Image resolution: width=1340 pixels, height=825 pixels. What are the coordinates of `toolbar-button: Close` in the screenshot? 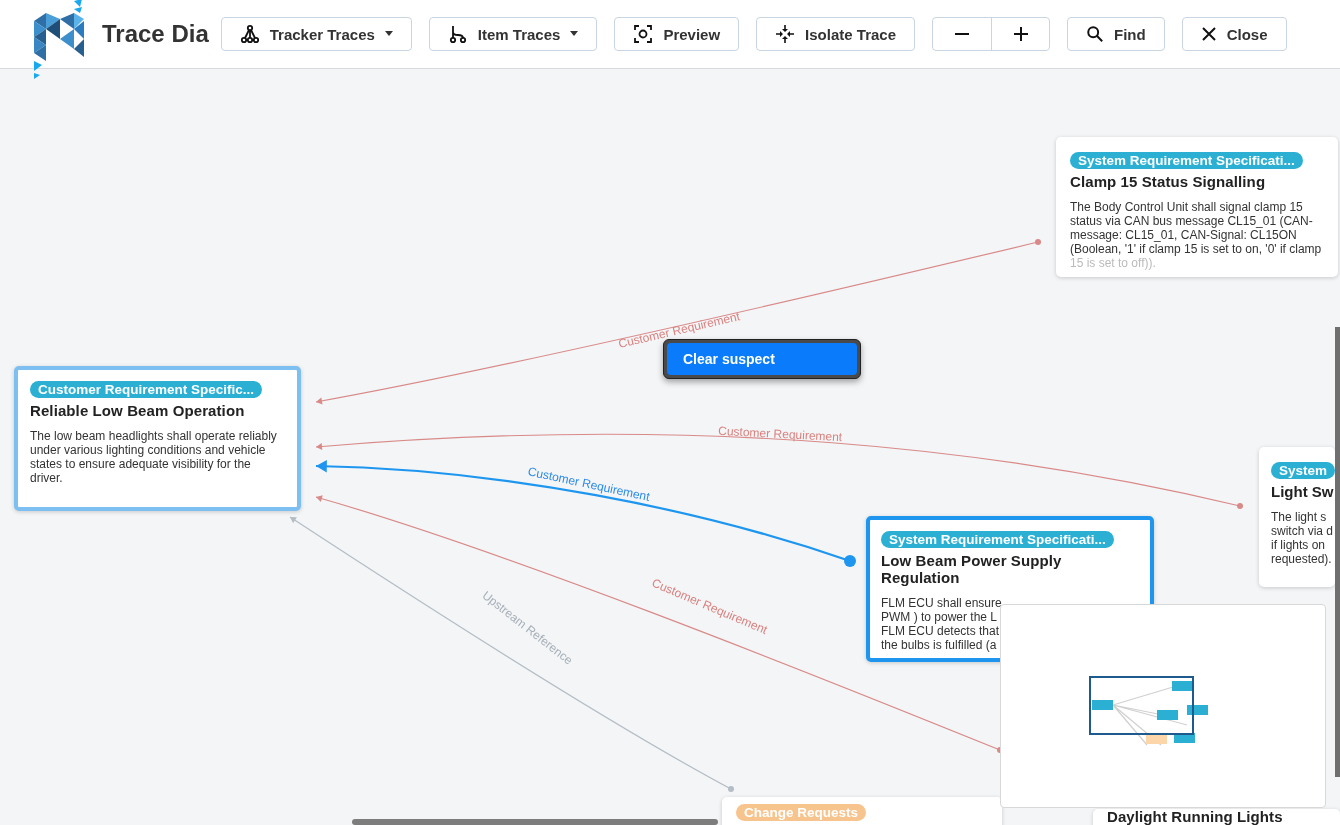 It's located at (1234, 34).